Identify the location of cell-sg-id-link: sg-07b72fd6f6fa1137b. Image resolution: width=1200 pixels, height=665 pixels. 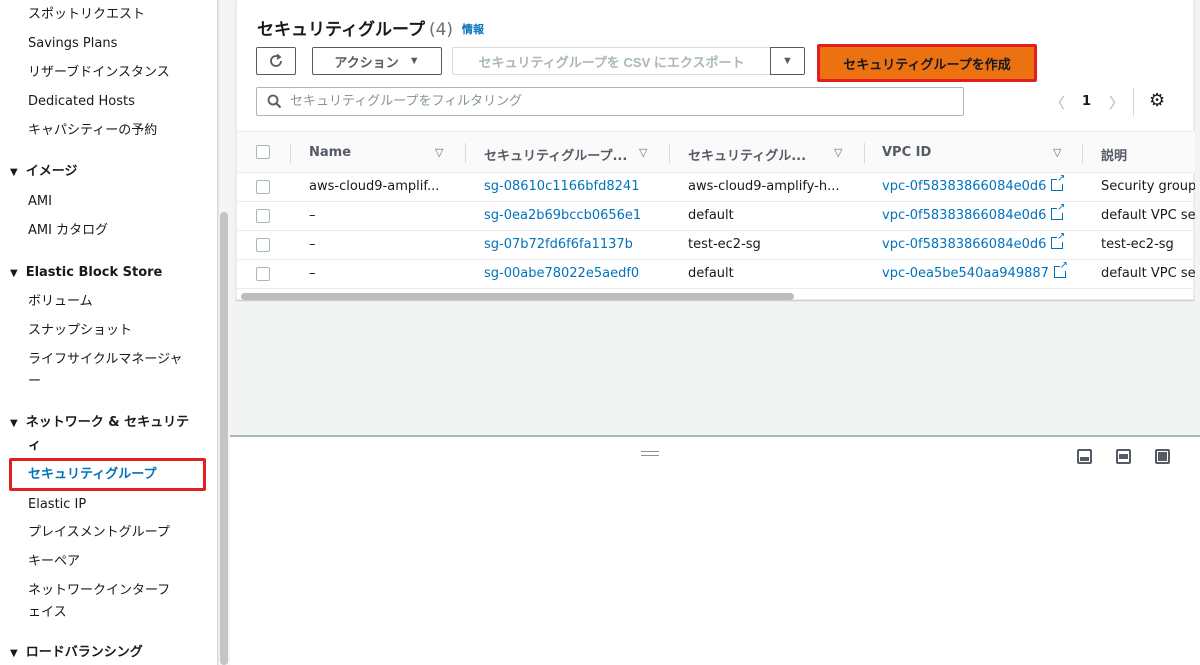
(558, 244).